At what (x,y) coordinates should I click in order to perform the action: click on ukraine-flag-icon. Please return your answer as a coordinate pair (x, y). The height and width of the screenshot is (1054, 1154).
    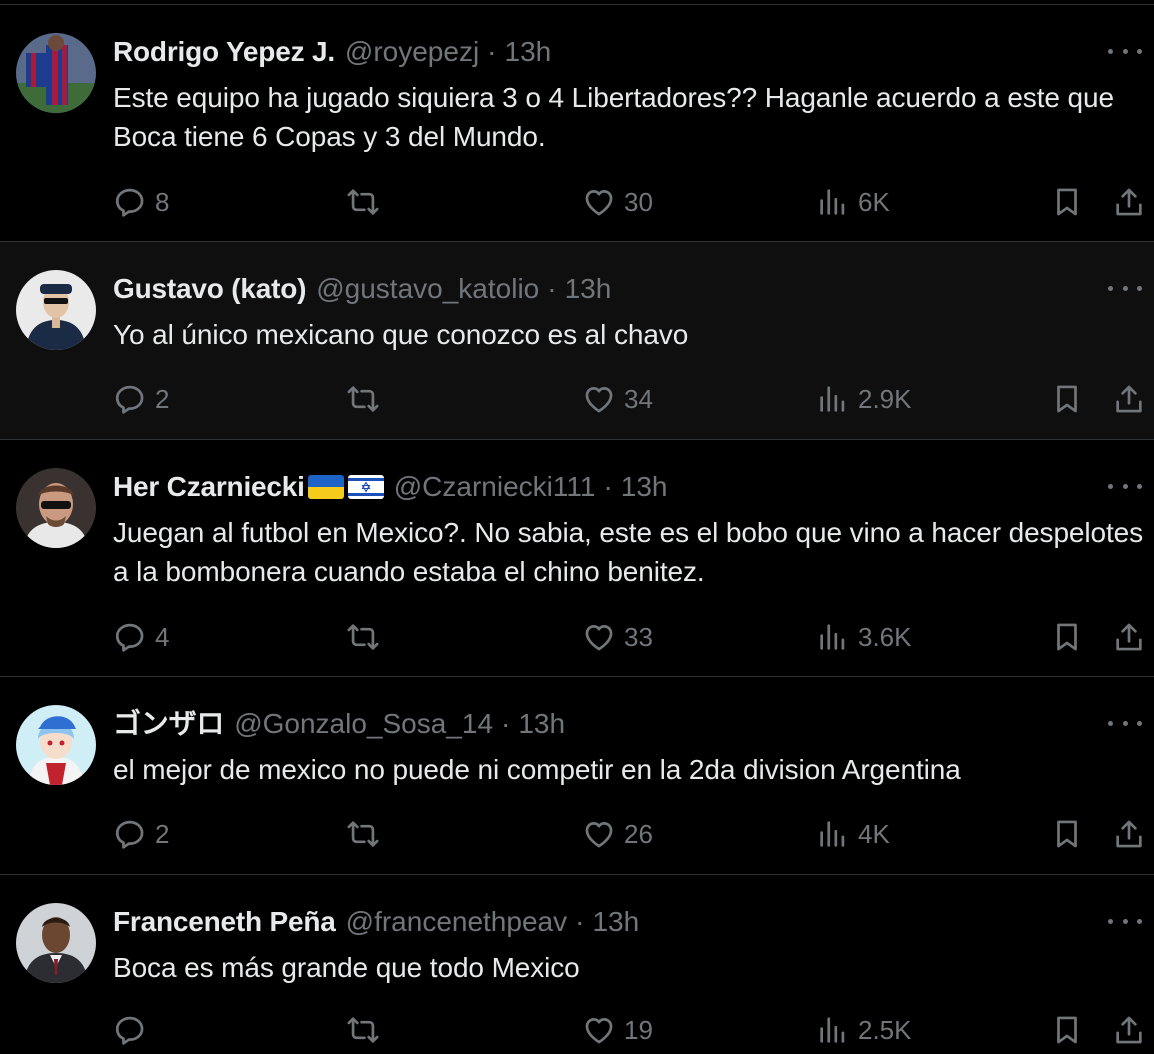
    Looking at the image, I should click on (325, 487).